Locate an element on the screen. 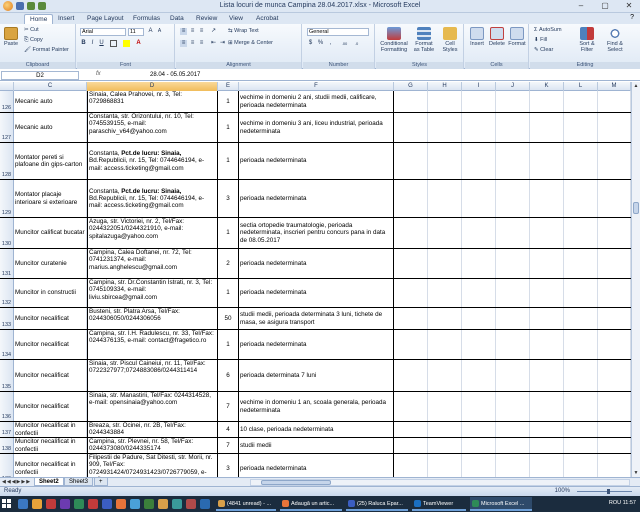 This screenshot has width=640, height=512. row-header: 128 is located at coordinates (7, 161).